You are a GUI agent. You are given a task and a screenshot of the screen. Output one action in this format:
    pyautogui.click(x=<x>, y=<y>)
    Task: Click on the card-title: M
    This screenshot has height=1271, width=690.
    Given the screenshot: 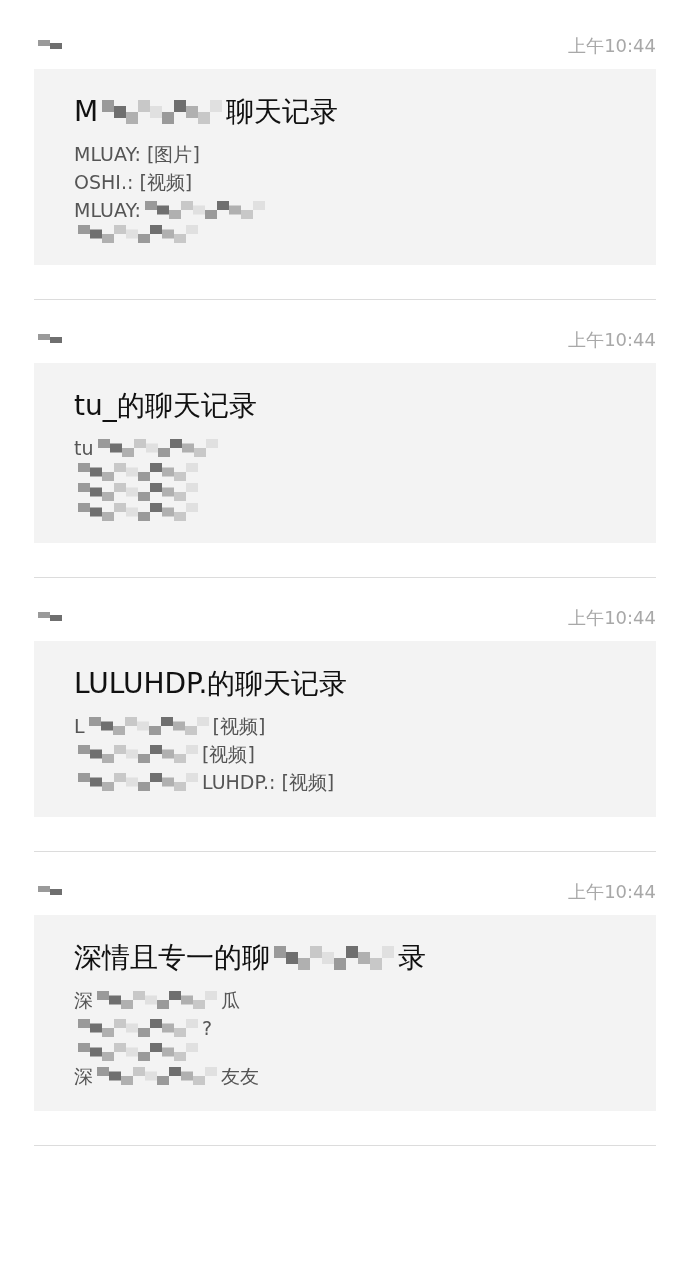 What is the action you would take?
    pyautogui.click(x=86, y=112)
    